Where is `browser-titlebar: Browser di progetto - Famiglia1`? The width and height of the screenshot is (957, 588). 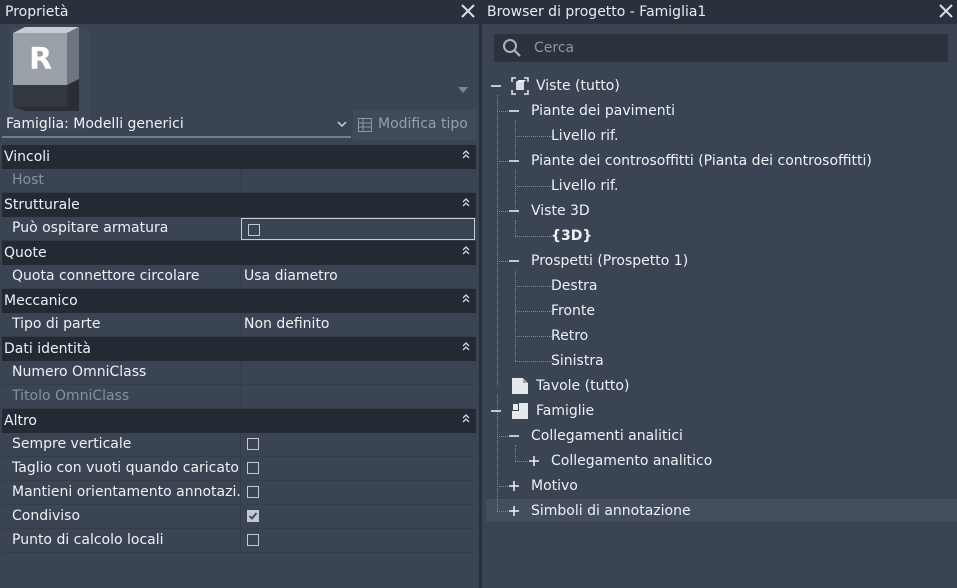 browser-titlebar: Browser di progetto - Famiglia1 is located at coordinates (719, 12).